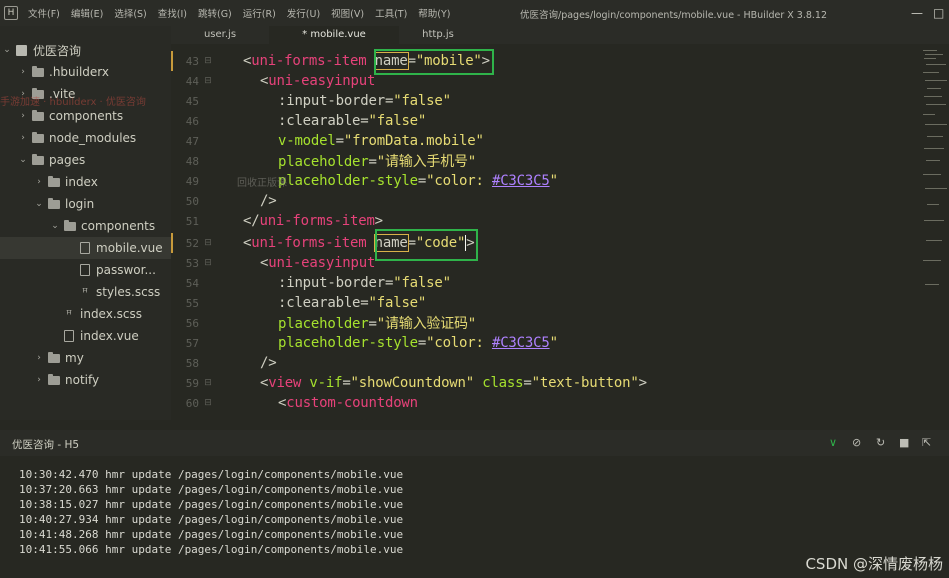 The height and width of the screenshot is (578, 949). I want to click on code-line: 57 placeholder-style="color: #C3C3C5", so click(546, 343).